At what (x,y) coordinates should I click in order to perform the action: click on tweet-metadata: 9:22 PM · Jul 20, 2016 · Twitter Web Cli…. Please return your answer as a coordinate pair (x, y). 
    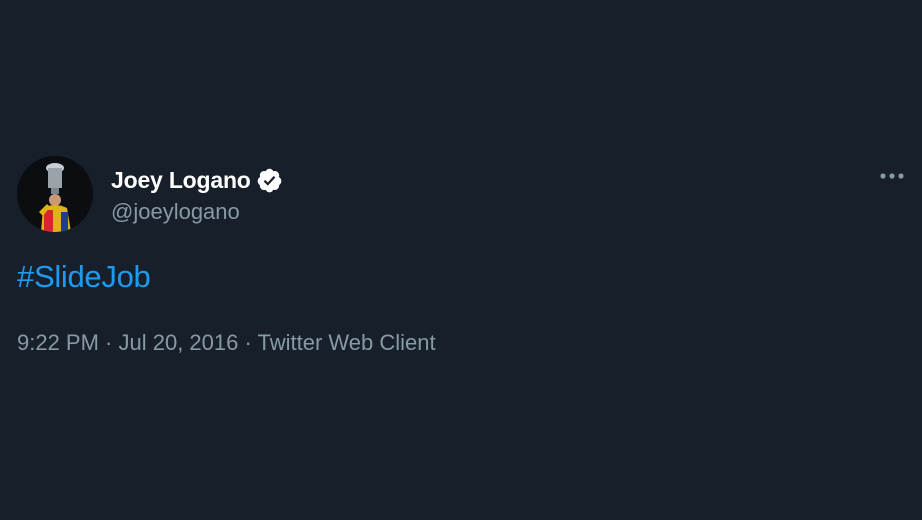
    Looking at the image, I should click on (226, 343).